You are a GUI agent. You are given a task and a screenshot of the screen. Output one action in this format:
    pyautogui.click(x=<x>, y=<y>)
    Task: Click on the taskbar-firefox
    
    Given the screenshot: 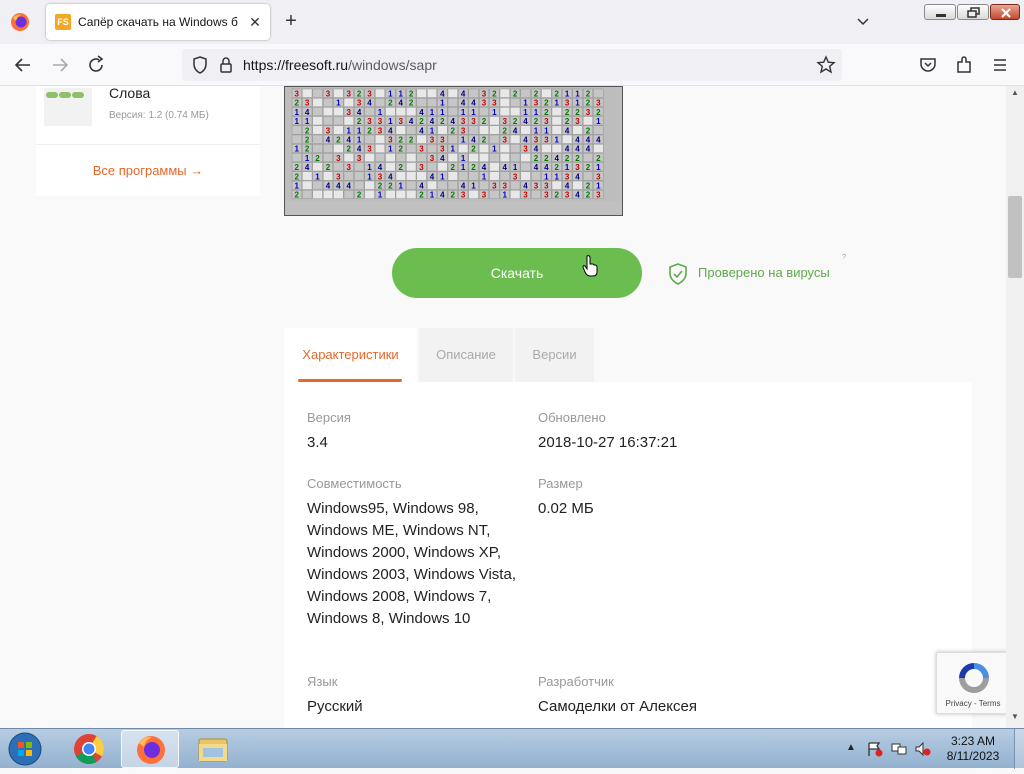 What is the action you would take?
    pyautogui.click(x=150, y=749)
    